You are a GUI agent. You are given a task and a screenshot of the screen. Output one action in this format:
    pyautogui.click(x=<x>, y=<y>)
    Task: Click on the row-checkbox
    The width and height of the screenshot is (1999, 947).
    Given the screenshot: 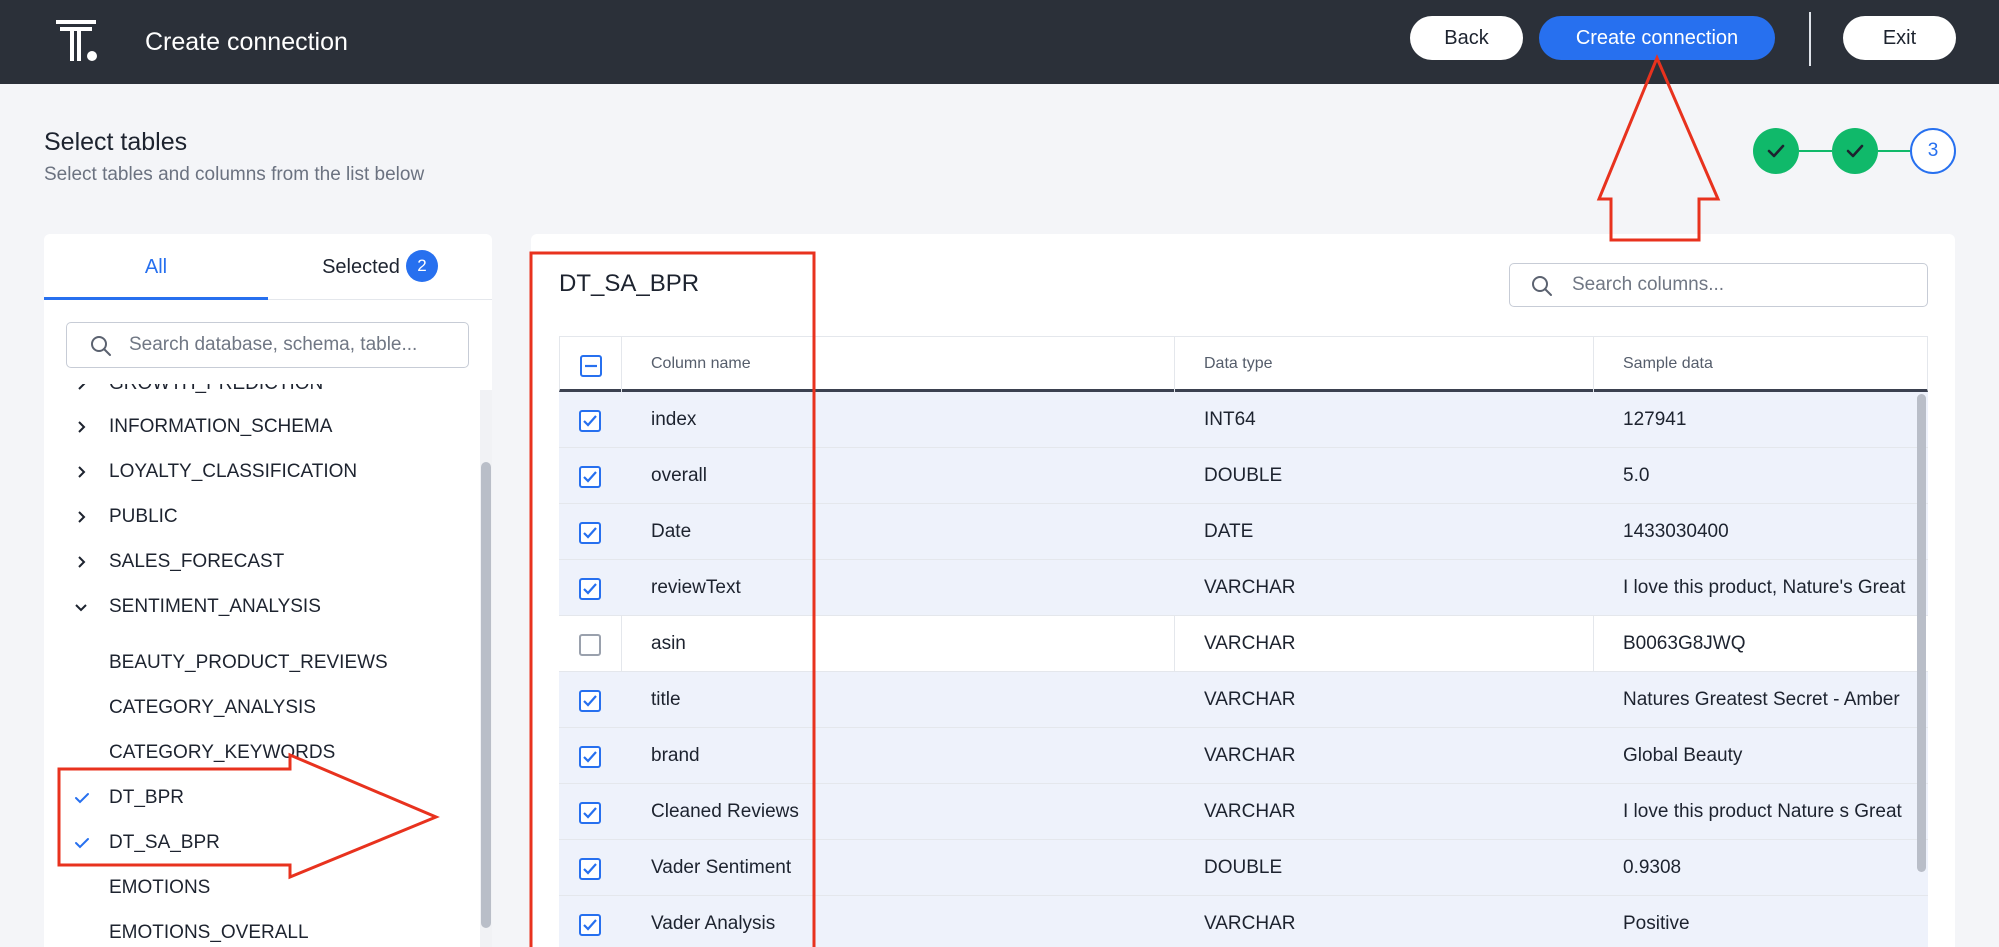 What is the action you would take?
    pyautogui.click(x=590, y=645)
    